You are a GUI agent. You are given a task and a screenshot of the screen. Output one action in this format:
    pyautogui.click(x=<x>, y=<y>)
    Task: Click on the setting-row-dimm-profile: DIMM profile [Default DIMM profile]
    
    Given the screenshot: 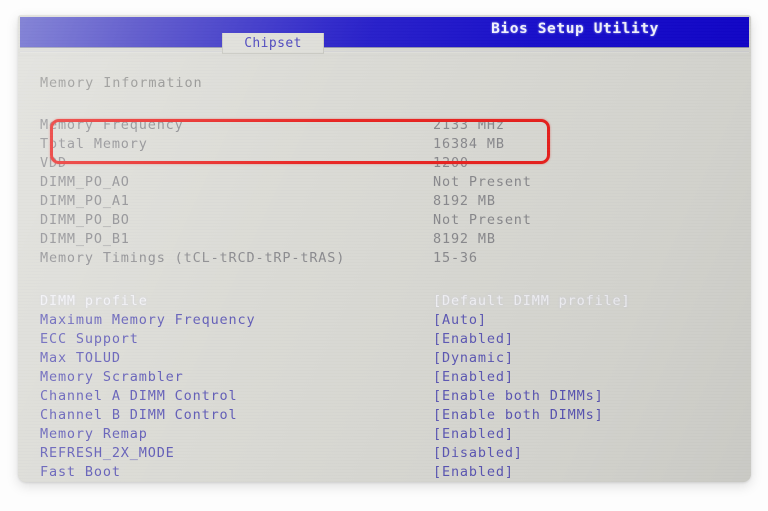 What is the action you would take?
    pyautogui.click(x=384, y=302)
    